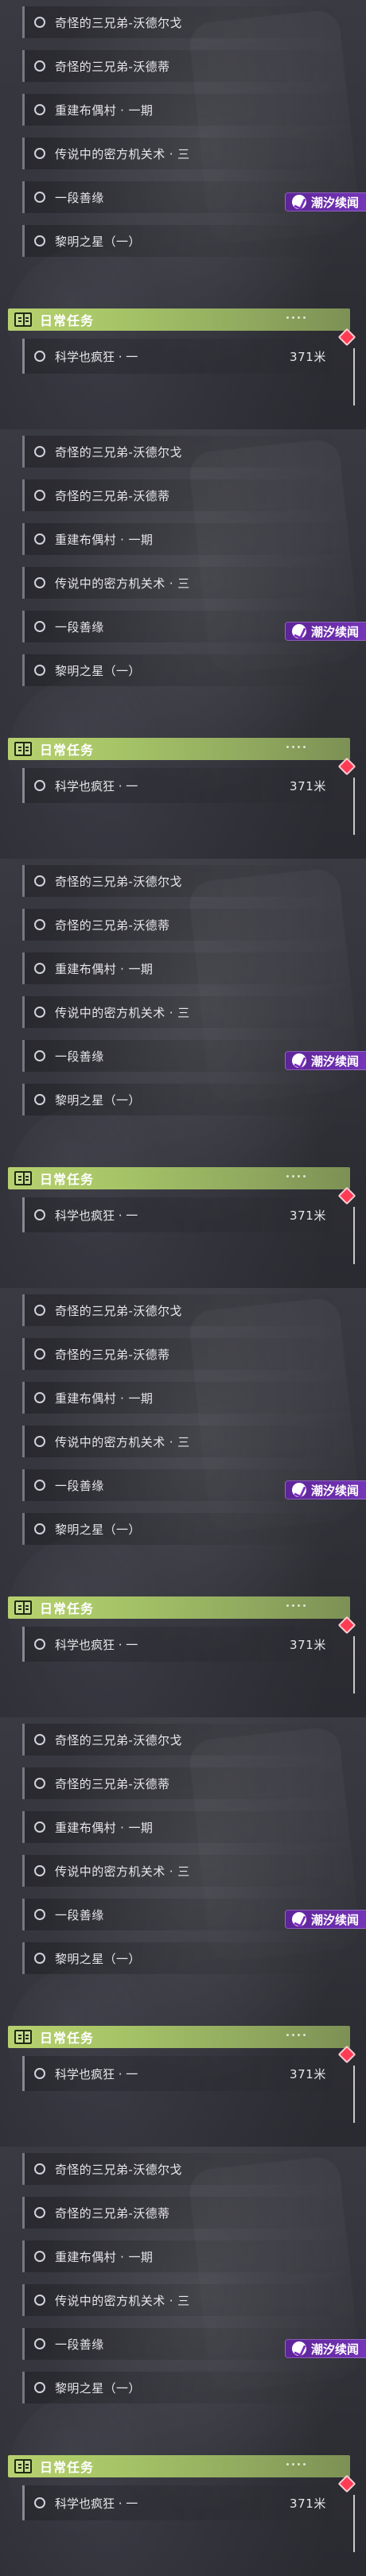 This screenshot has height=2576, width=366. I want to click on task-circle-icon, so click(39, 356).